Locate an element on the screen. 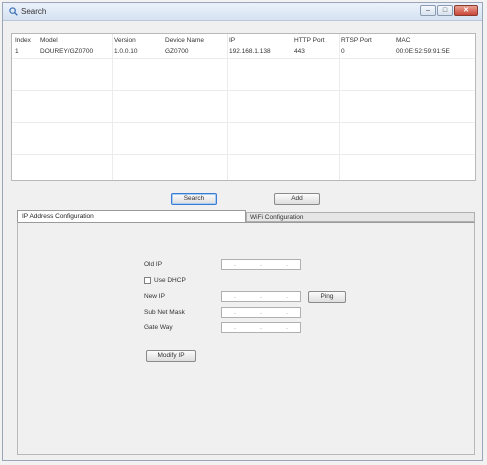  tab-wifi-configuration: WiFi Configuration is located at coordinates (360, 217).